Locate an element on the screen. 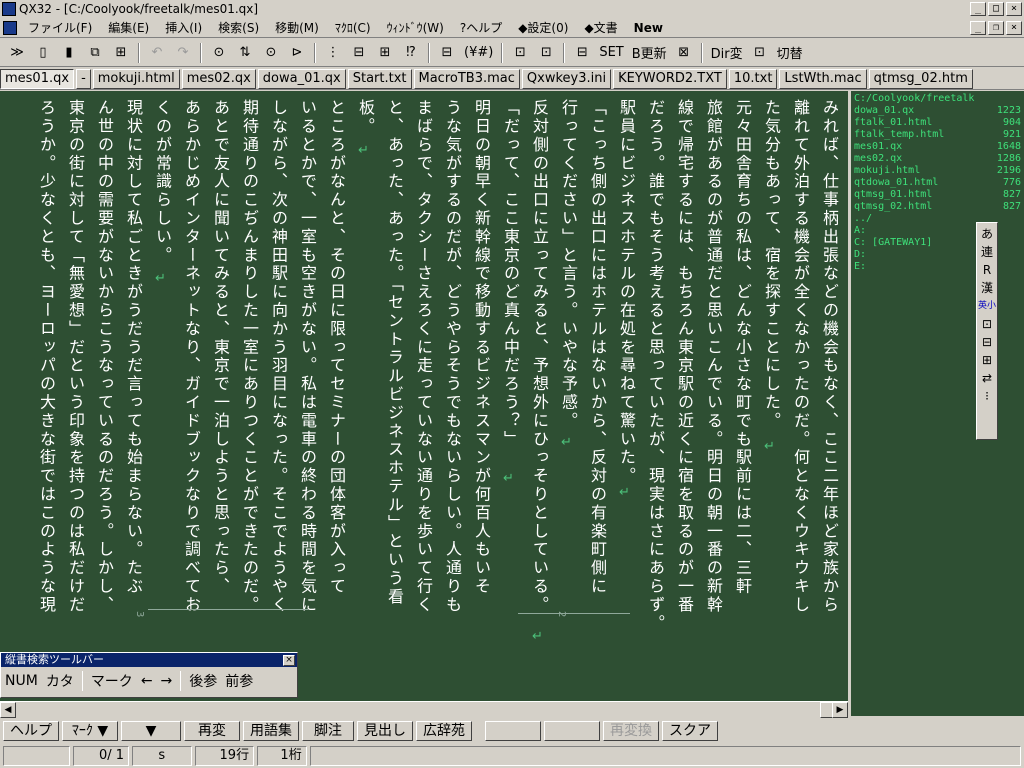 The width and height of the screenshot is (1024, 768). close-button: × is located at coordinates (1014, 9).